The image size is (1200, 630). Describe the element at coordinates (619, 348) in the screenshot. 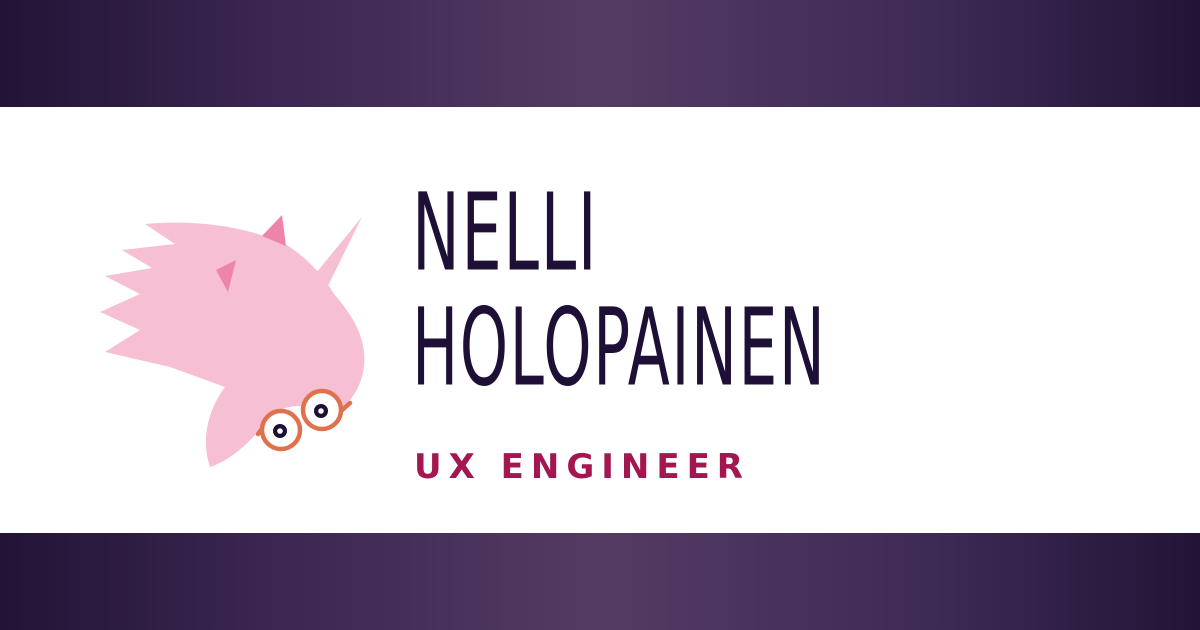

I see `last-name: HOLOPAINEN` at that location.